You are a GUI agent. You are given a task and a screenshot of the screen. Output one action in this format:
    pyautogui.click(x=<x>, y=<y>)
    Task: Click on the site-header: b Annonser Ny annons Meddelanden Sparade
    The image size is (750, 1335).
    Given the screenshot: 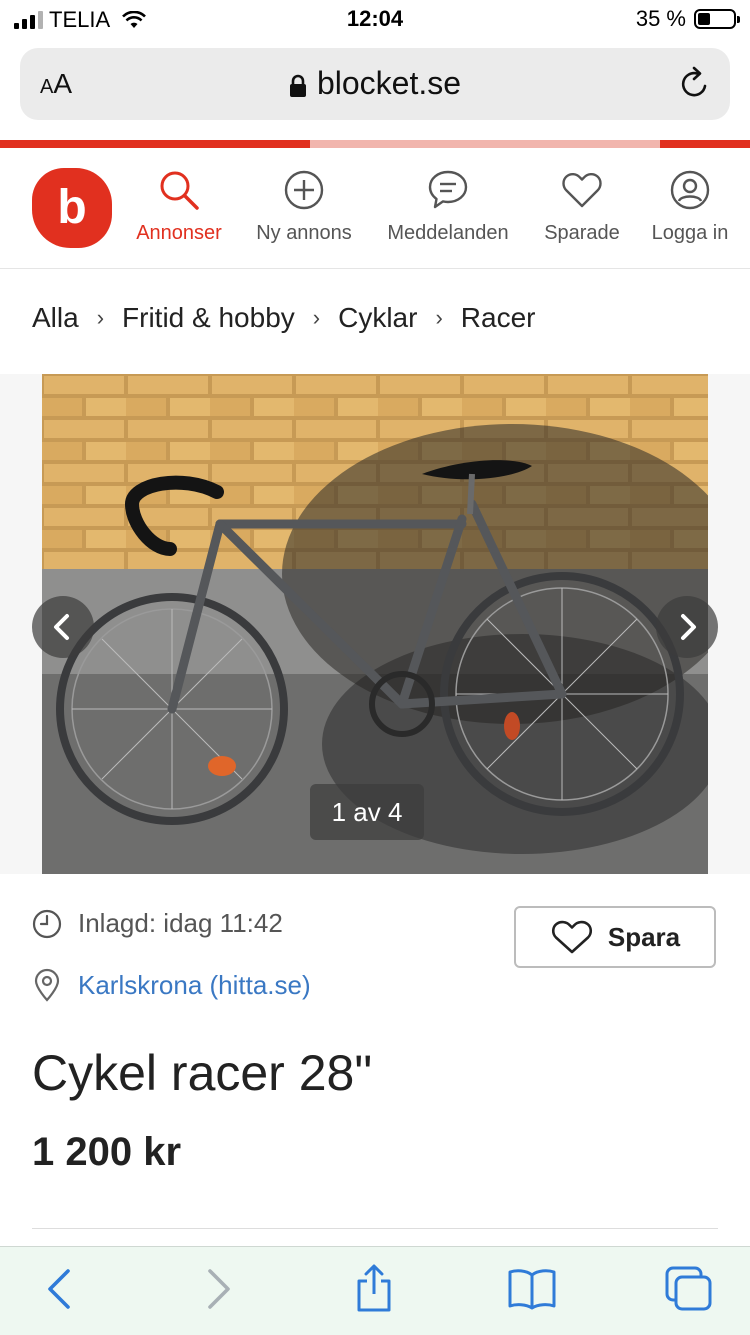 What is the action you would take?
    pyautogui.click(x=375, y=208)
    